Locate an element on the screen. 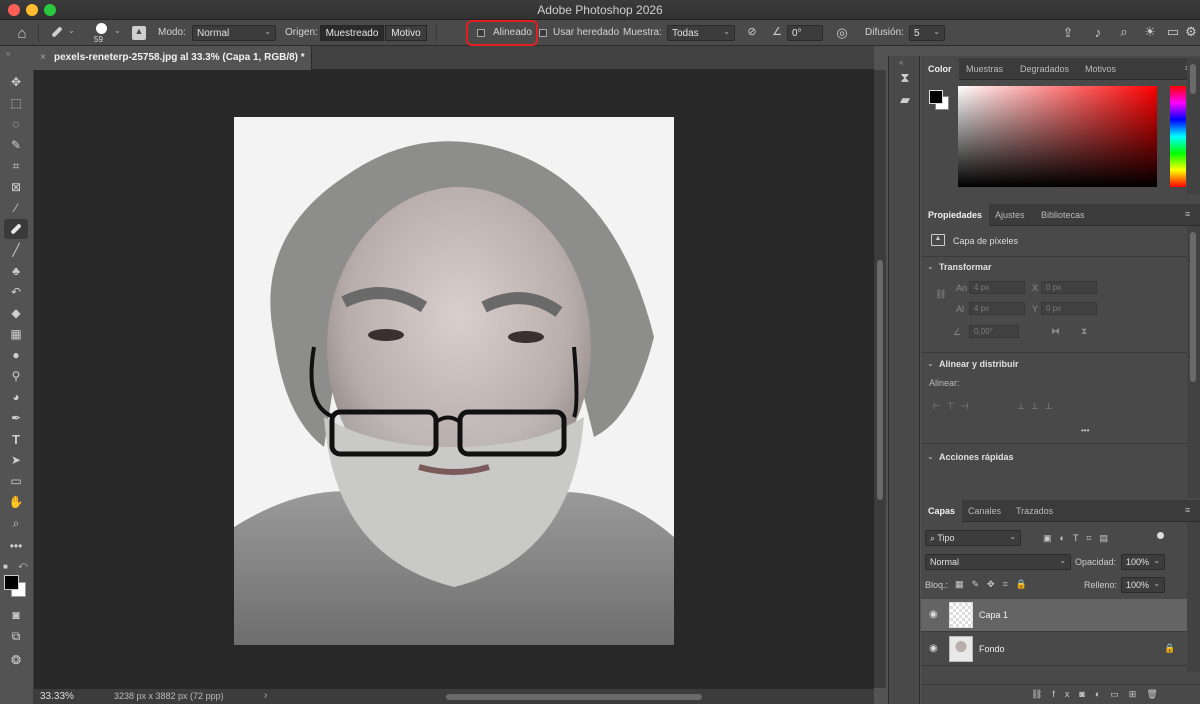  lock-buttons-group: ▦✎✥⌗🔒 is located at coordinates (995, 584).